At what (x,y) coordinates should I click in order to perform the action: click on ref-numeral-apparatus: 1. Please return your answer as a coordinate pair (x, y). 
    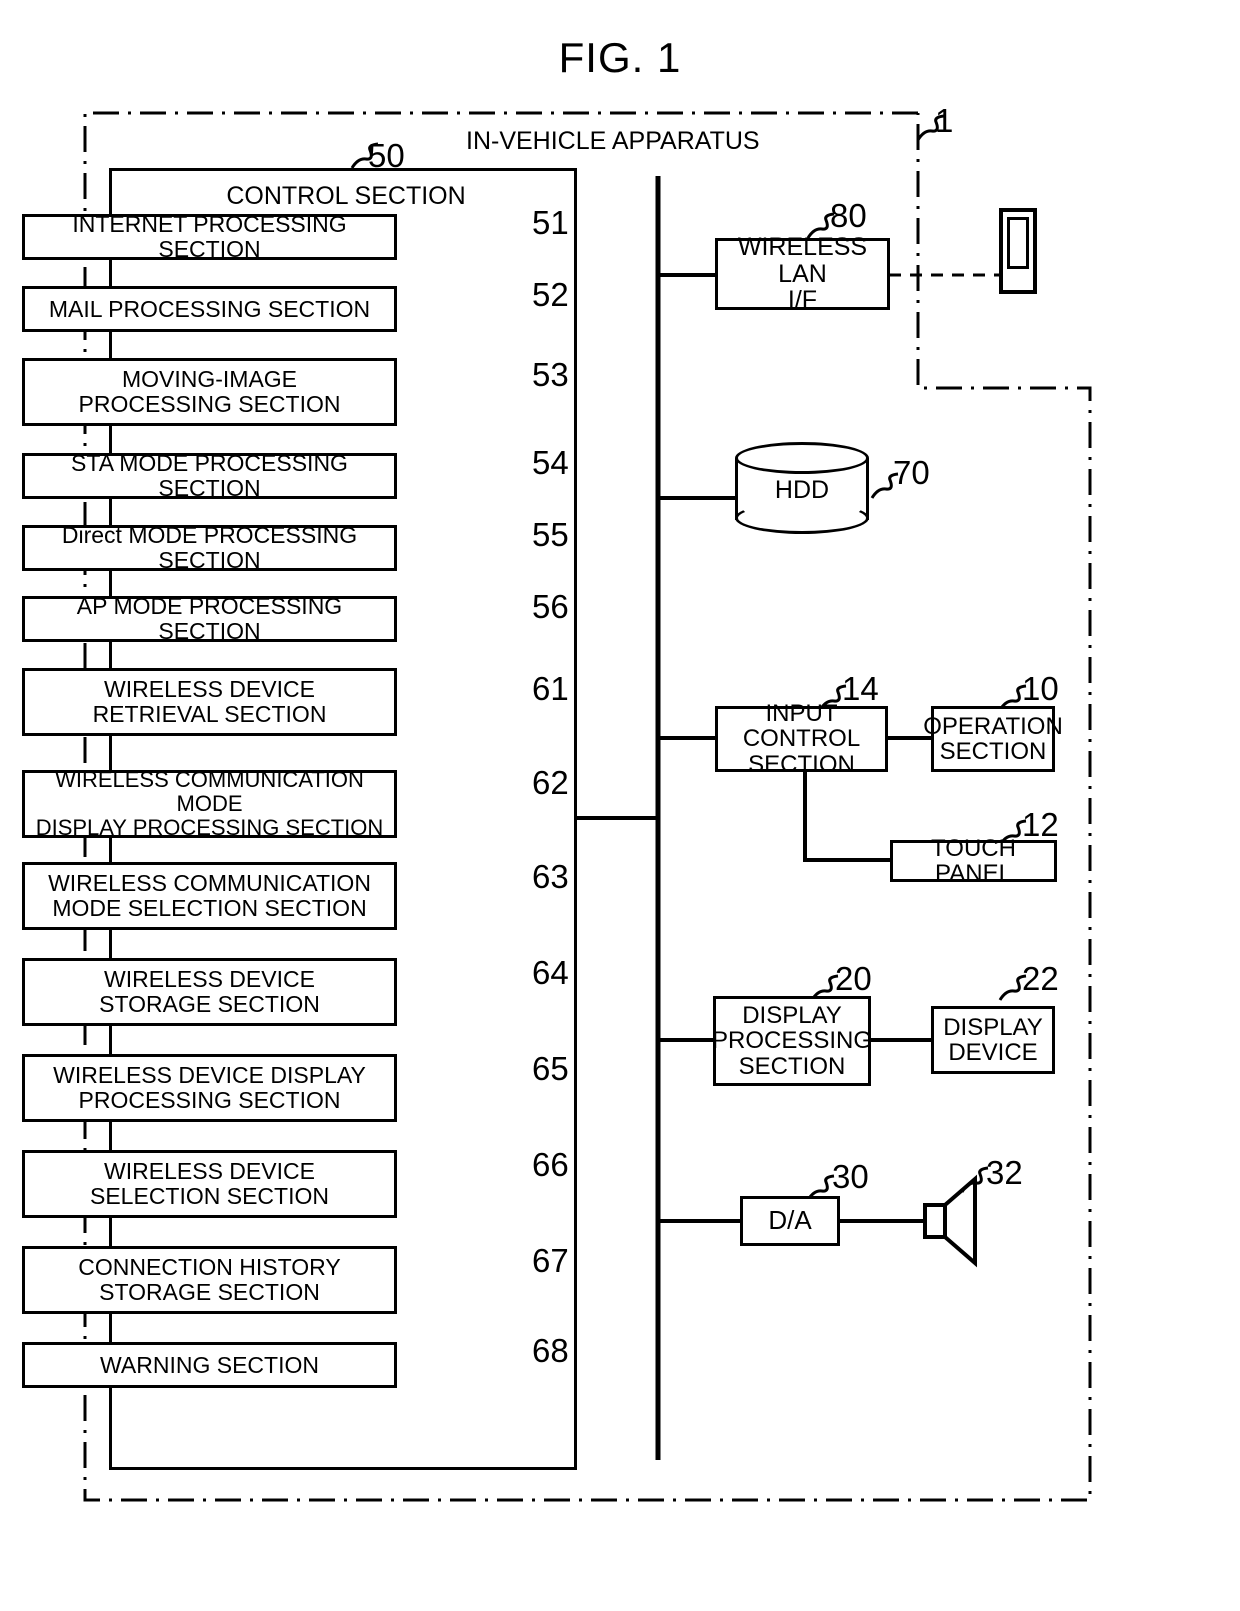
    Looking at the image, I should click on (944, 120).